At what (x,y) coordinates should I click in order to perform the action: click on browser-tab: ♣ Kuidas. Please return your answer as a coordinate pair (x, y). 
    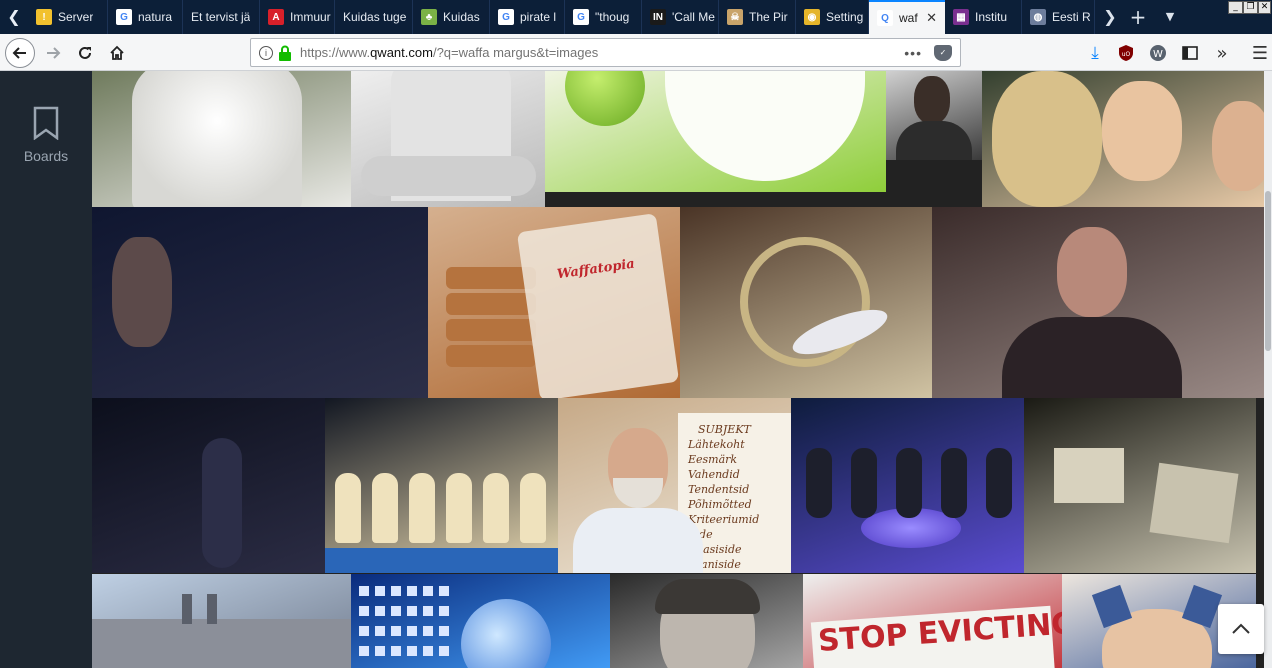
    Looking at the image, I should click on (451, 17).